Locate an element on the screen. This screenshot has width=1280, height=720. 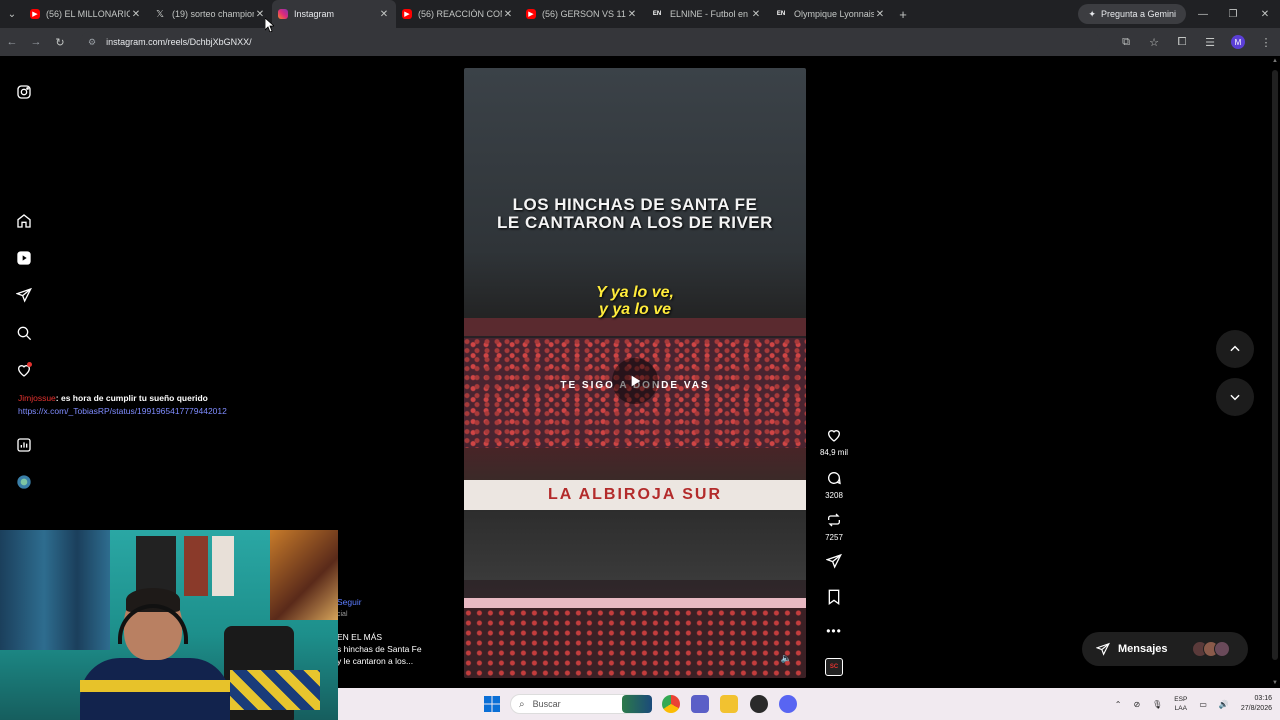
headline-line-2: LE CANTARON A LOS DE RIVER is located at coordinates (635, 222).